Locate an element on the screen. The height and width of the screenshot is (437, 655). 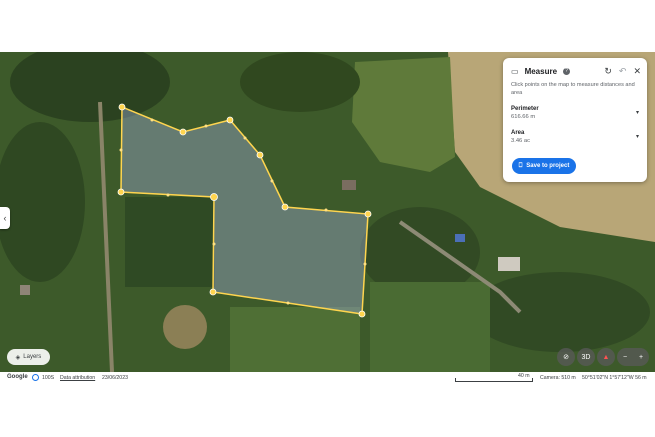
hide-imagery-button: ⊘ is located at coordinates (566, 357).